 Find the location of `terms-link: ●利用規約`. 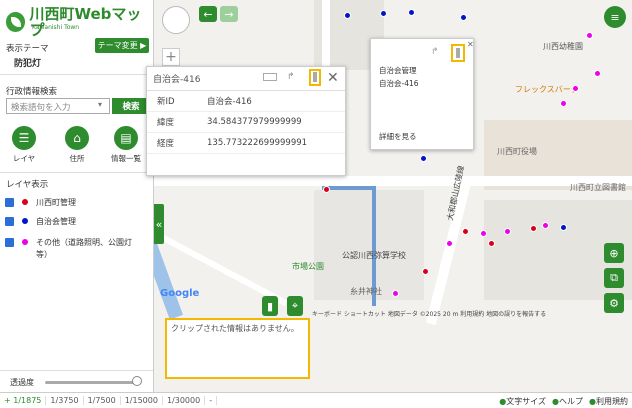

terms-link: ●利用規約 is located at coordinates (608, 401).